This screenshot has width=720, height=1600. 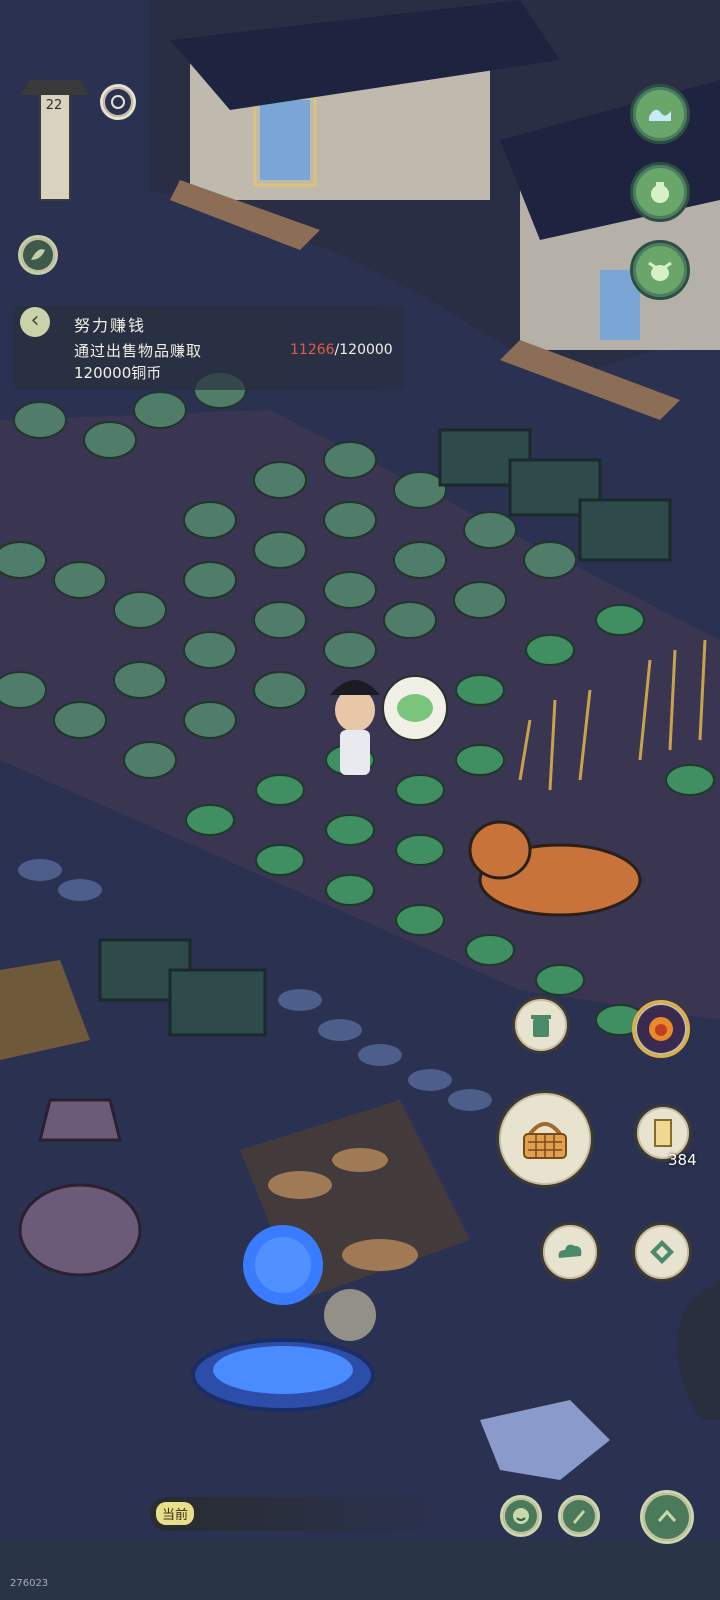 What do you see at coordinates (363, 350) in the screenshot?
I see `quest-progress-total: /120000` at bounding box center [363, 350].